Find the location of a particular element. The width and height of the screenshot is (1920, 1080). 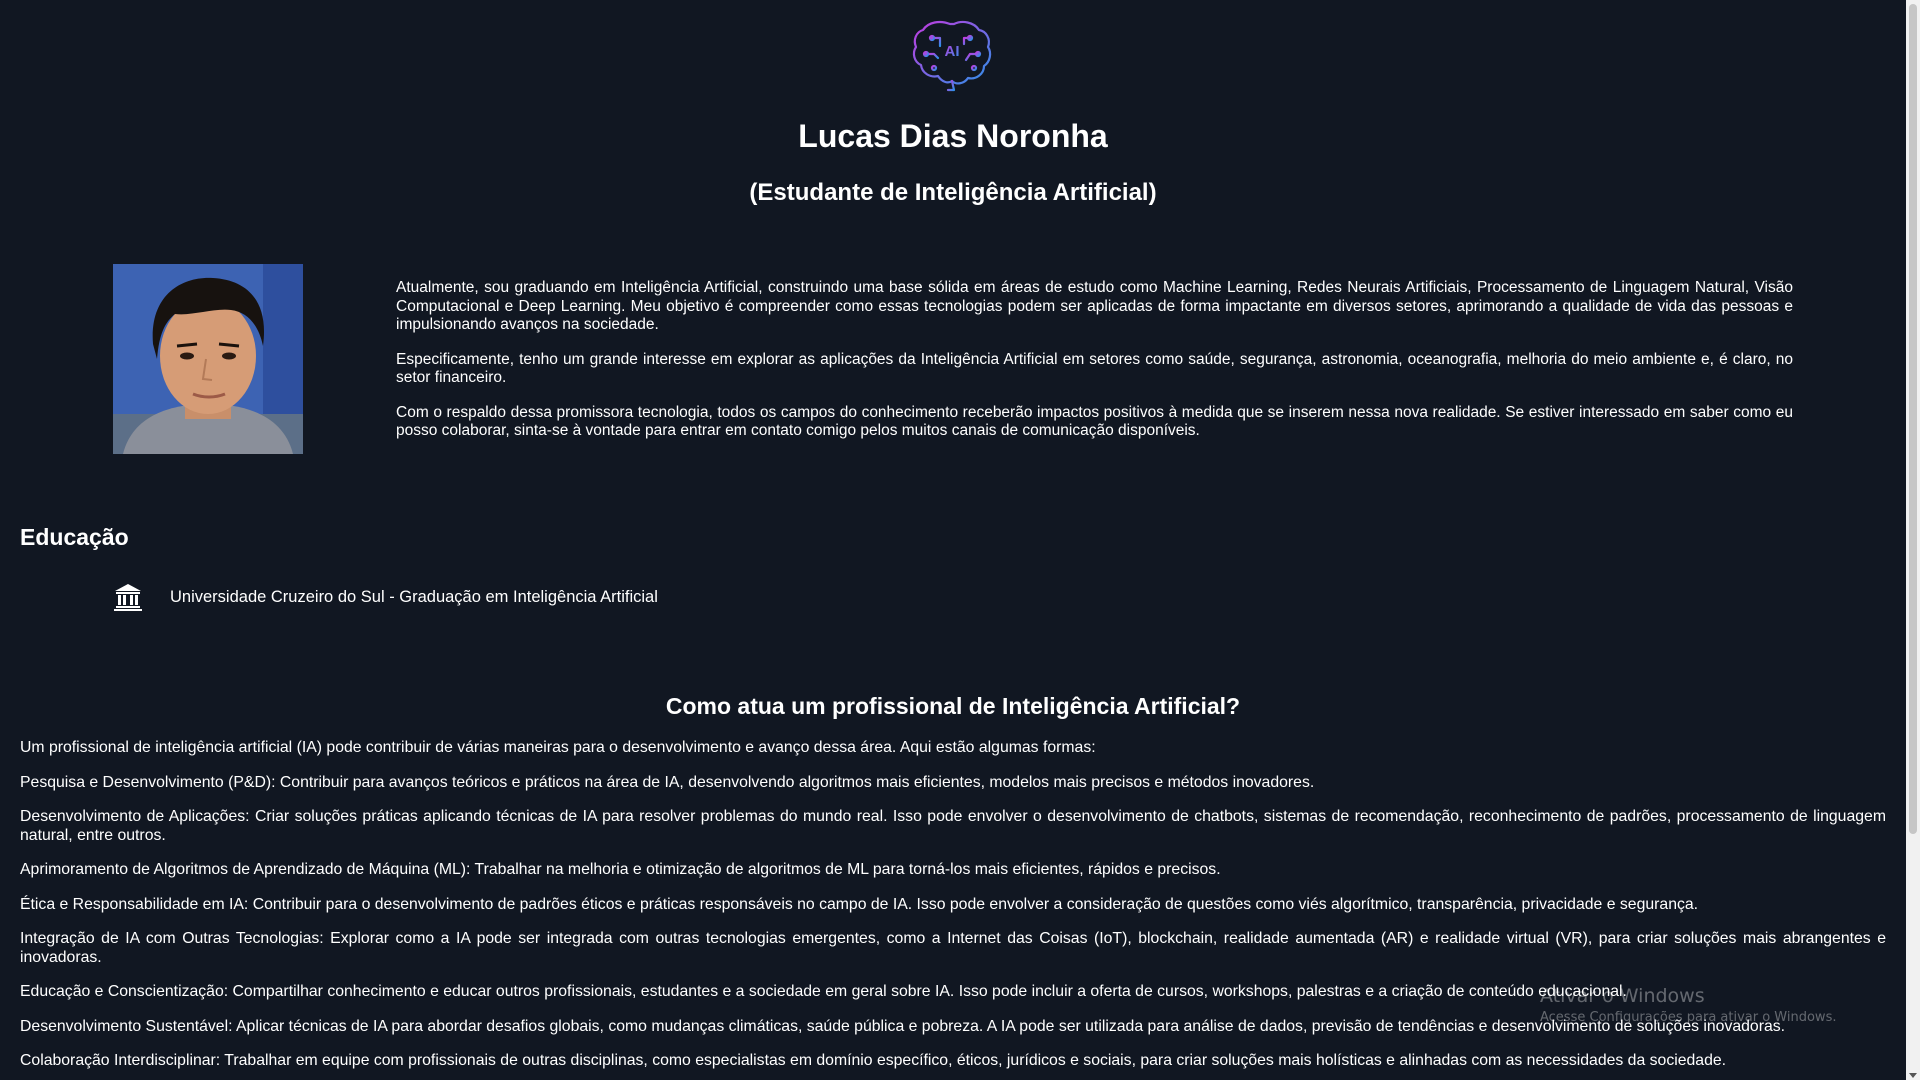

watermark-title: Ativar o Windows is located at coordinates (1622, 996).